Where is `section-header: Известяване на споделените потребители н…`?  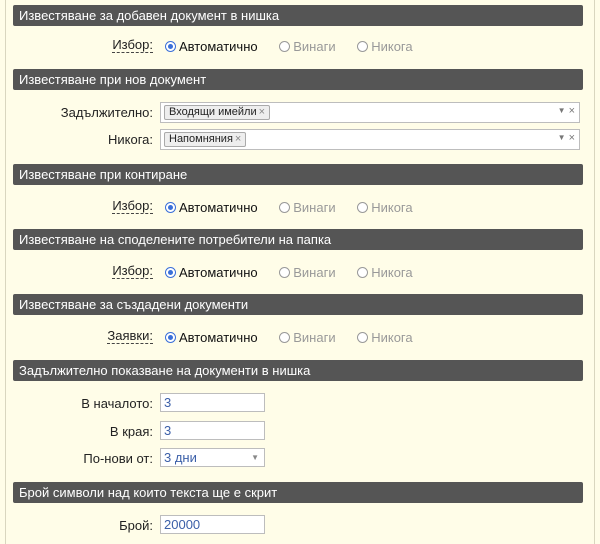 section-header: Известяване на споделените потребители н… is located at coordinates (298, 239).